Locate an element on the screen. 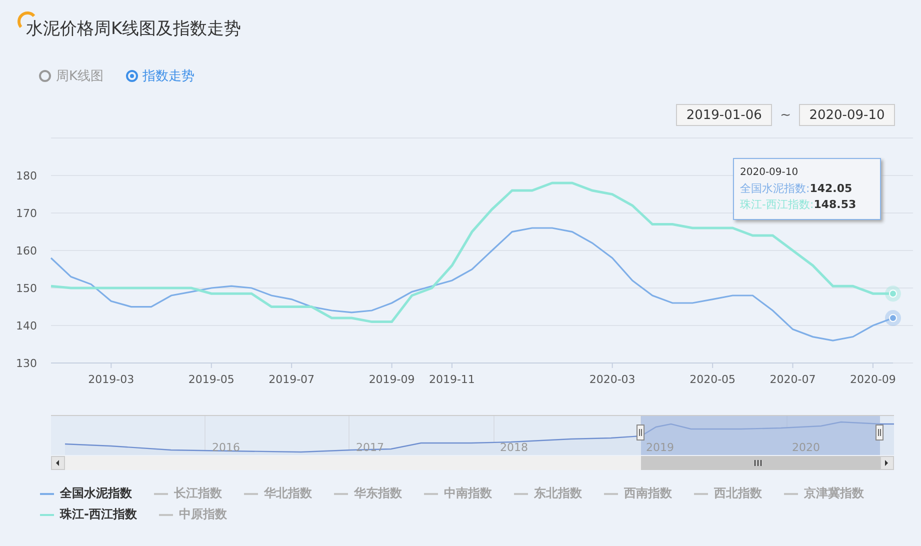  legend-item: 中南指数 is located at coordinates (458, 493).